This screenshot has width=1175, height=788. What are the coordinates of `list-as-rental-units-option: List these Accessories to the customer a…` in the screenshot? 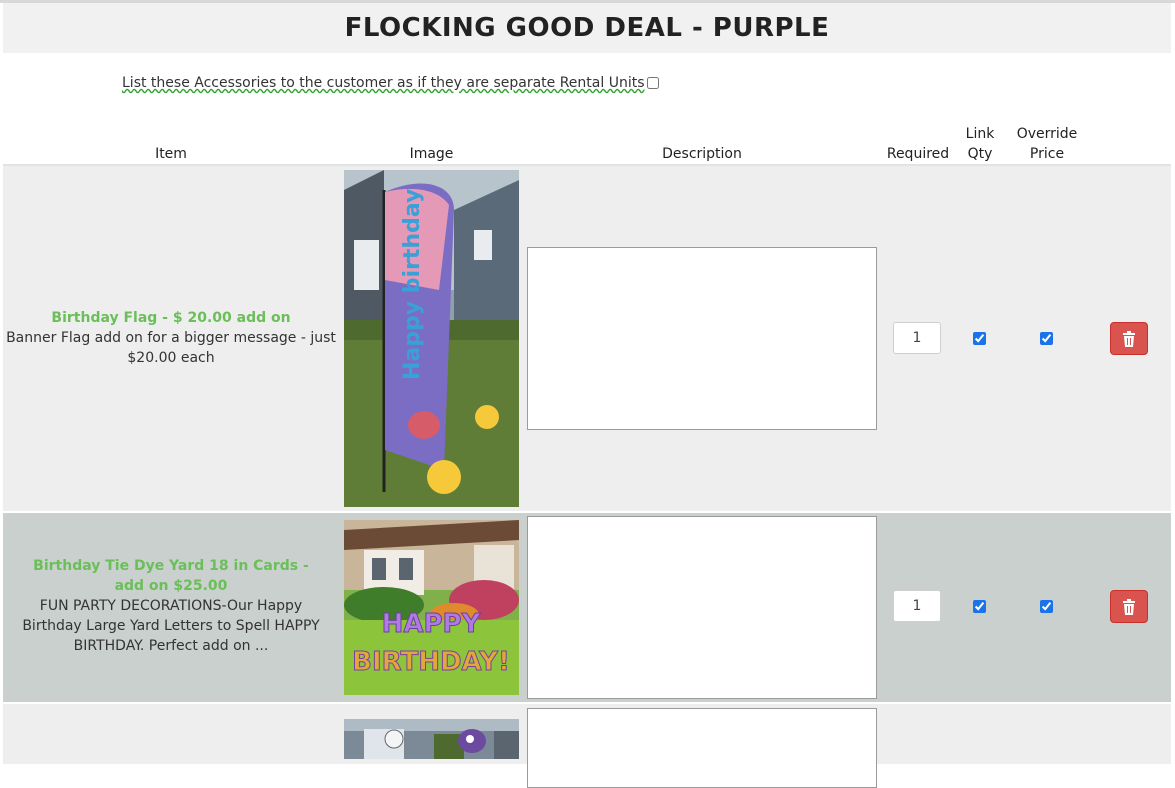 It's located at (390, 83).